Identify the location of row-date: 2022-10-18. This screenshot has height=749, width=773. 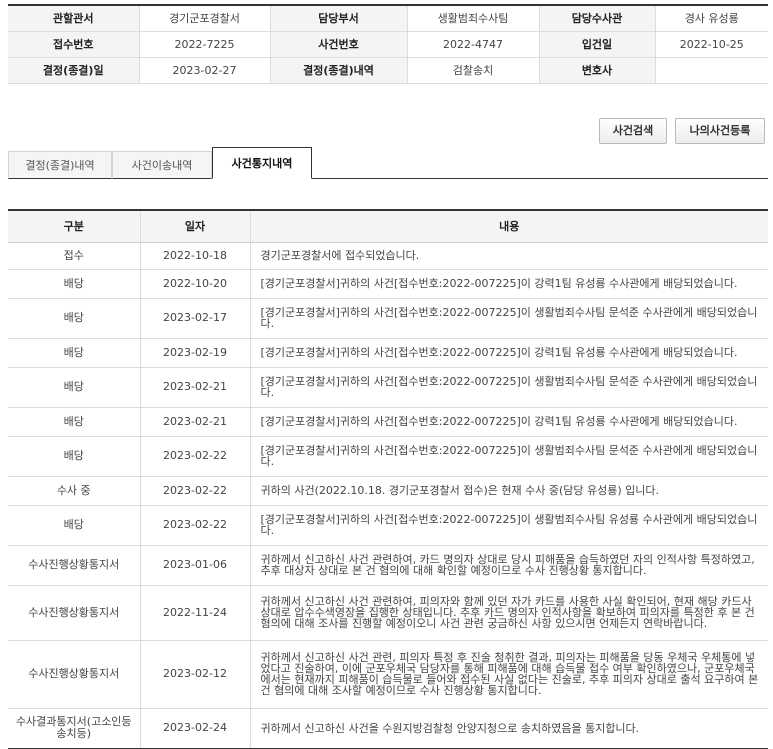
(195, 256).